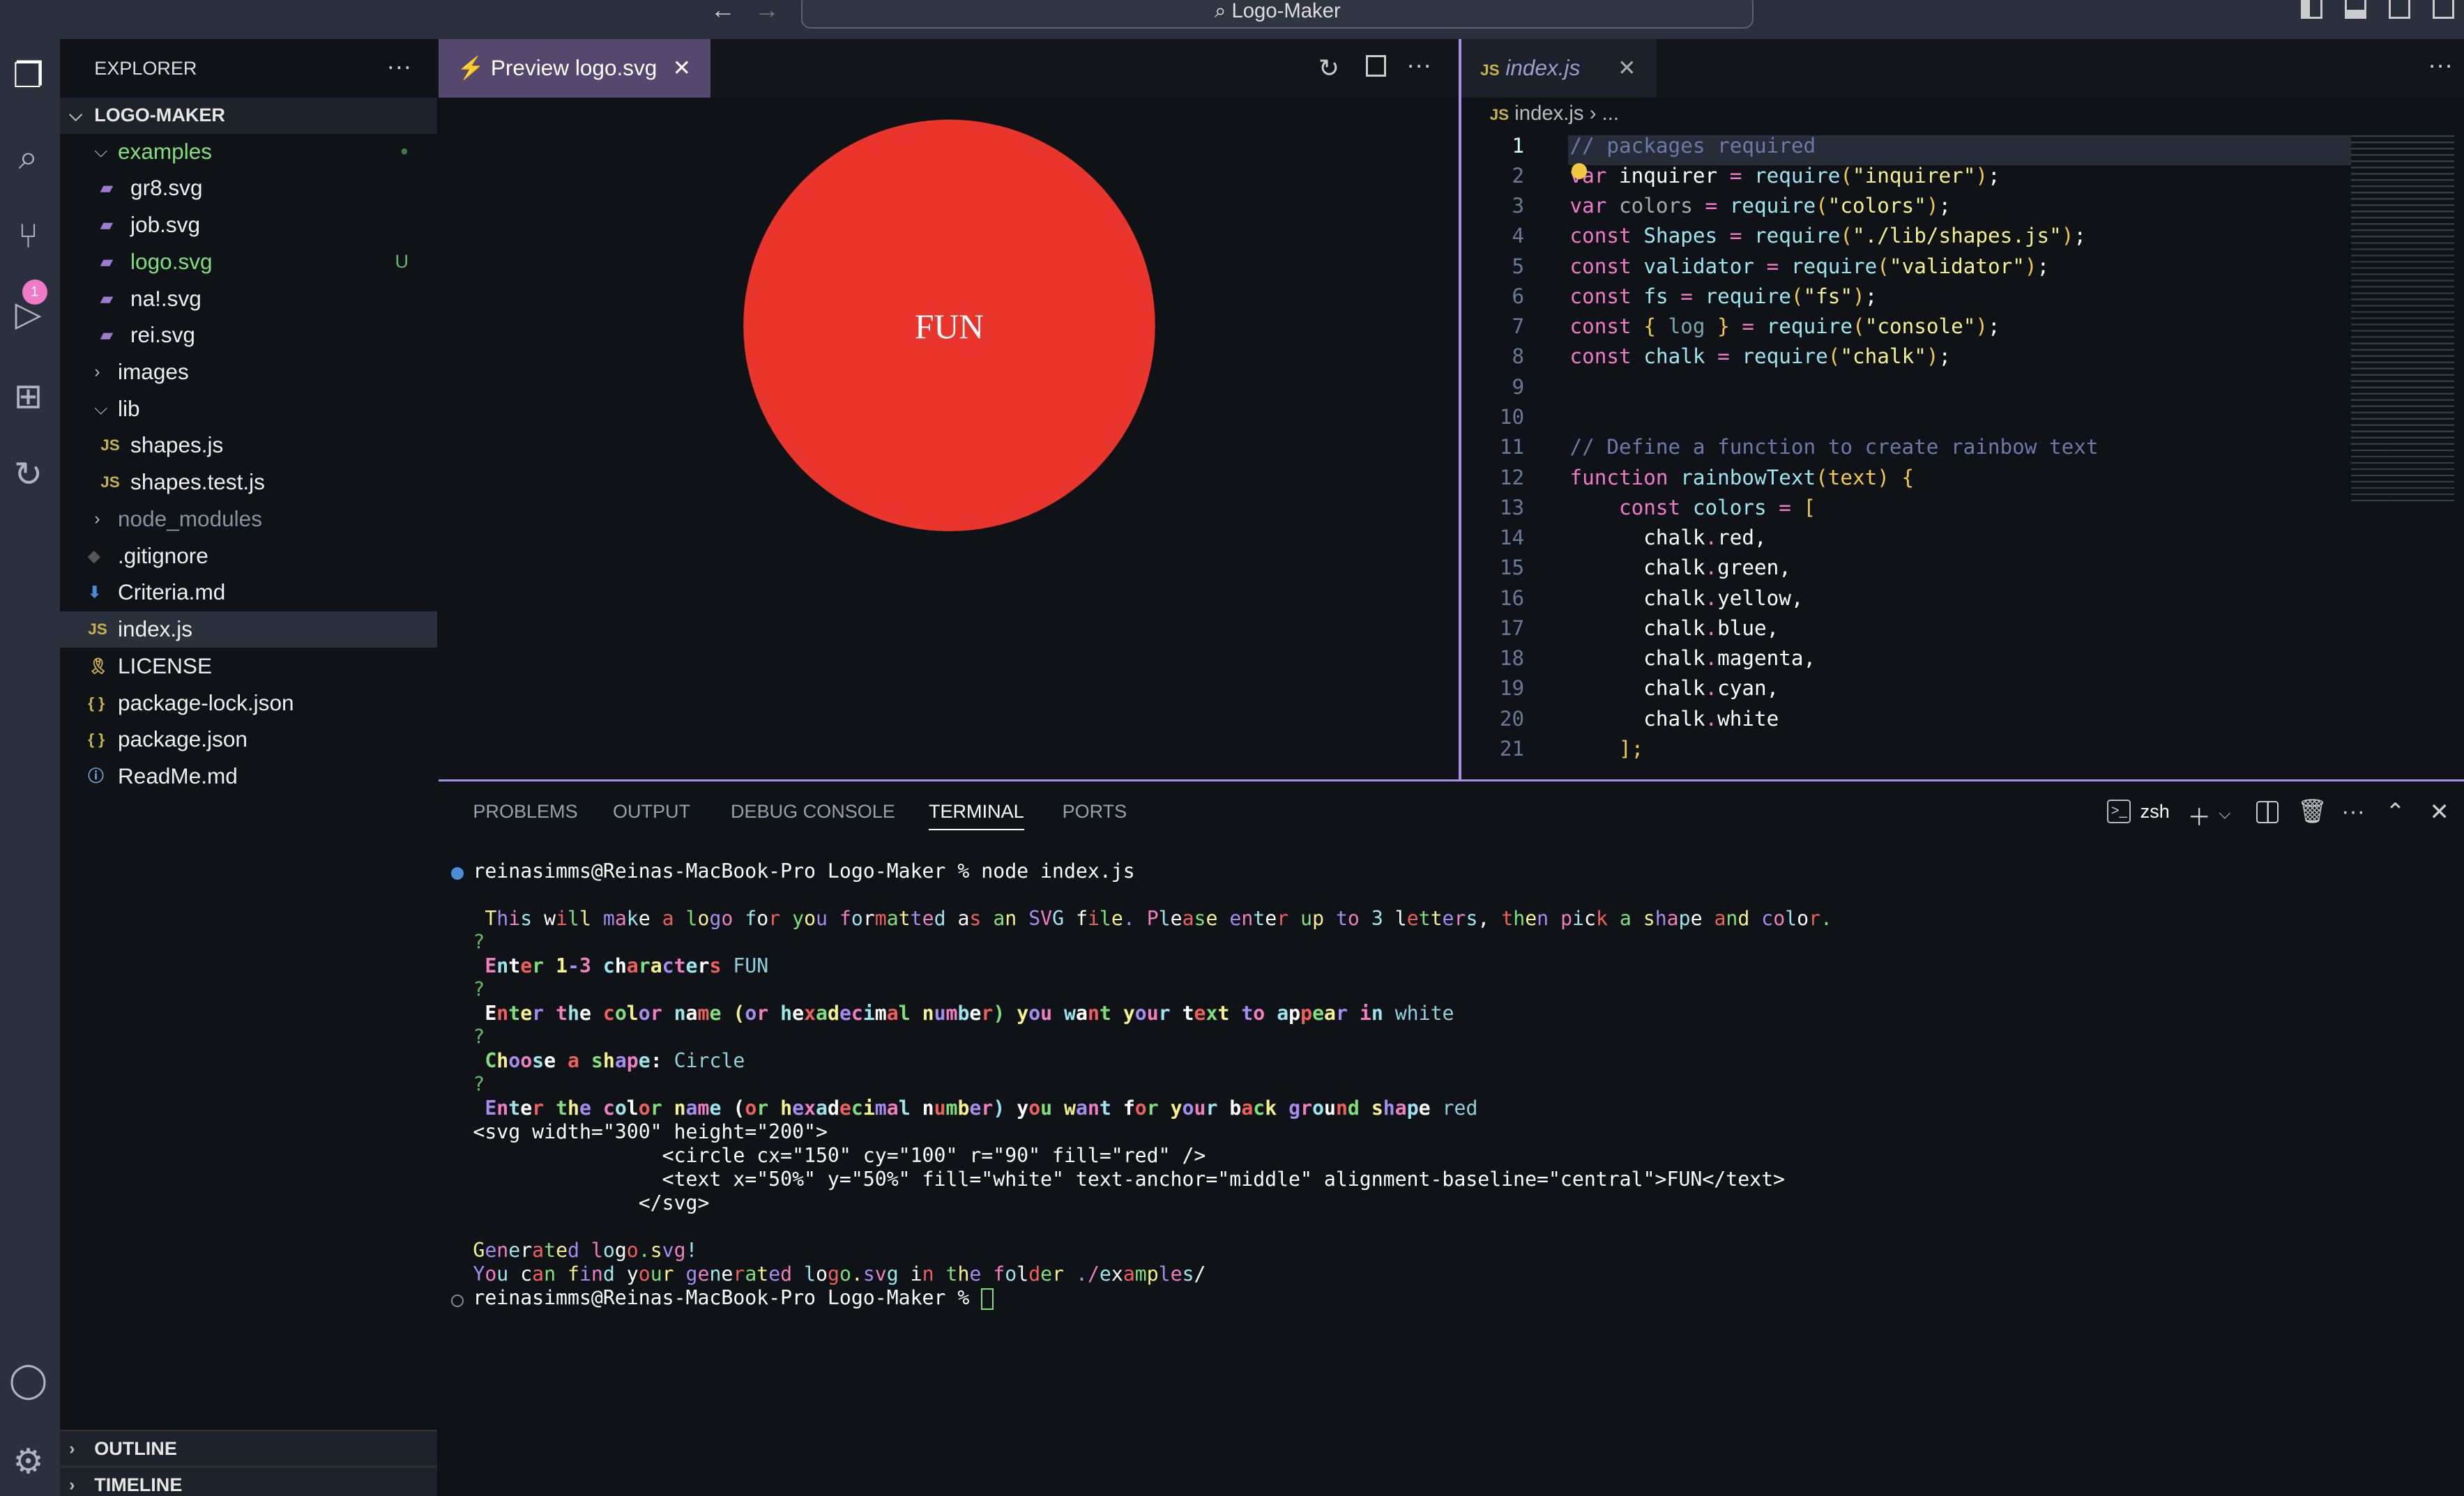  What do you see at coordinates (1748, 688) in the screenshot?
I see `code-token: cyan,` at bounding box center [1748, 688].